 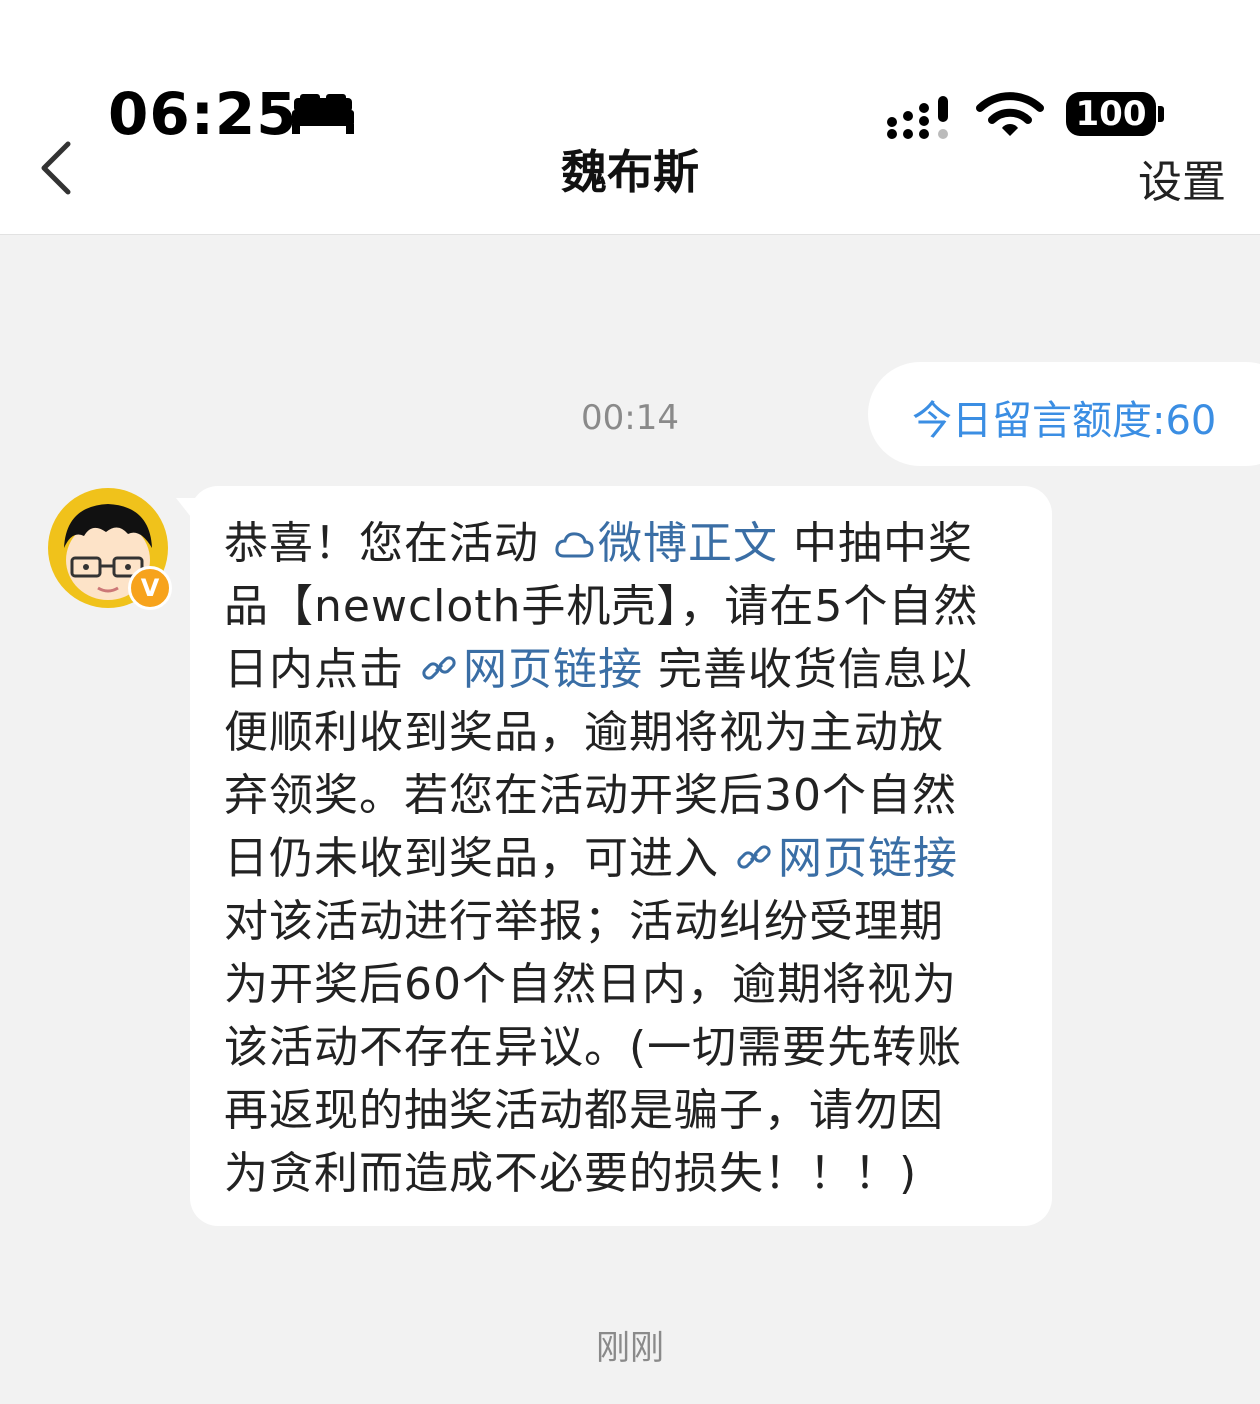 I want to click on verified-badge: V, so click(x=150, y=588).